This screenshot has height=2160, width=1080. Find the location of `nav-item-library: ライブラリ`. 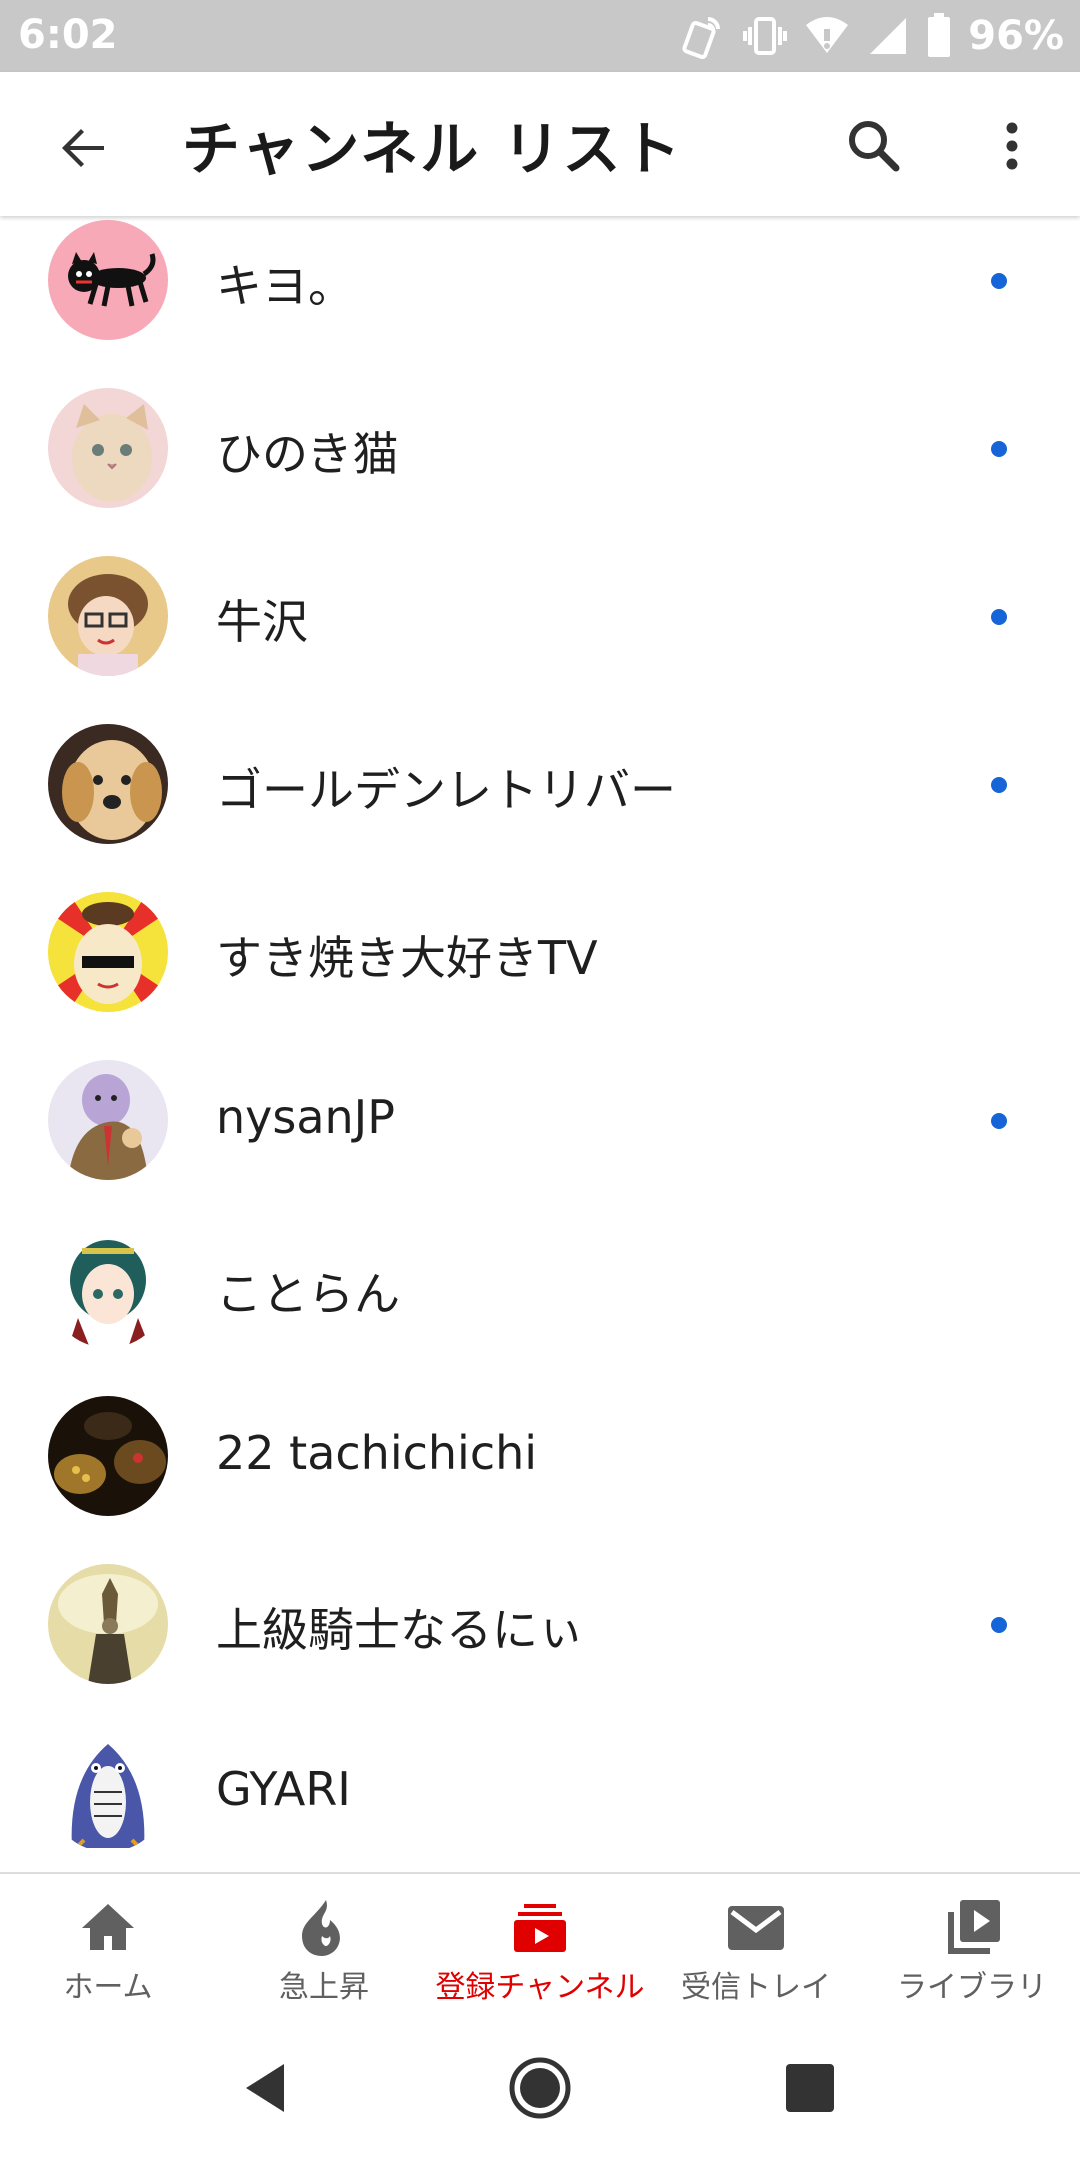

nav-item-library: ライブラリ is located at coordinates (972, 1946).